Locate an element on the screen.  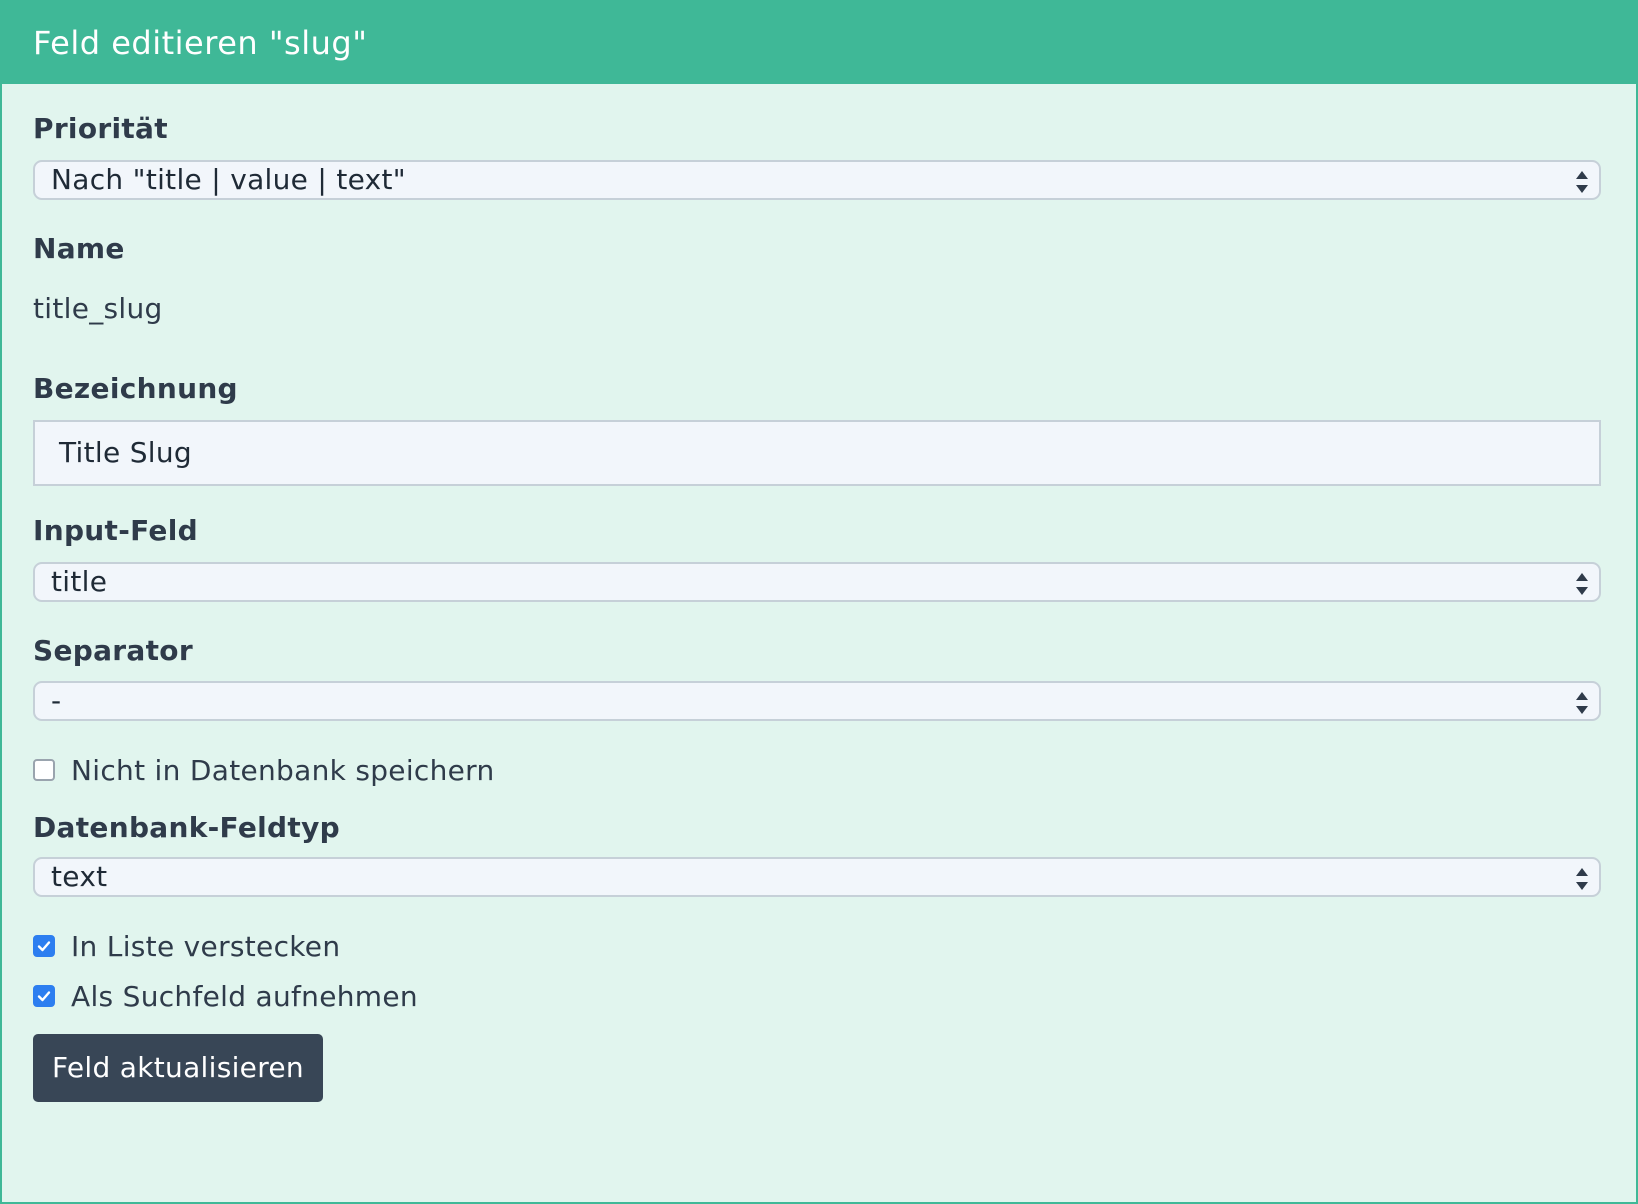
bezeichnung-label: Bezeichnung is located at coordinates (135, 388).